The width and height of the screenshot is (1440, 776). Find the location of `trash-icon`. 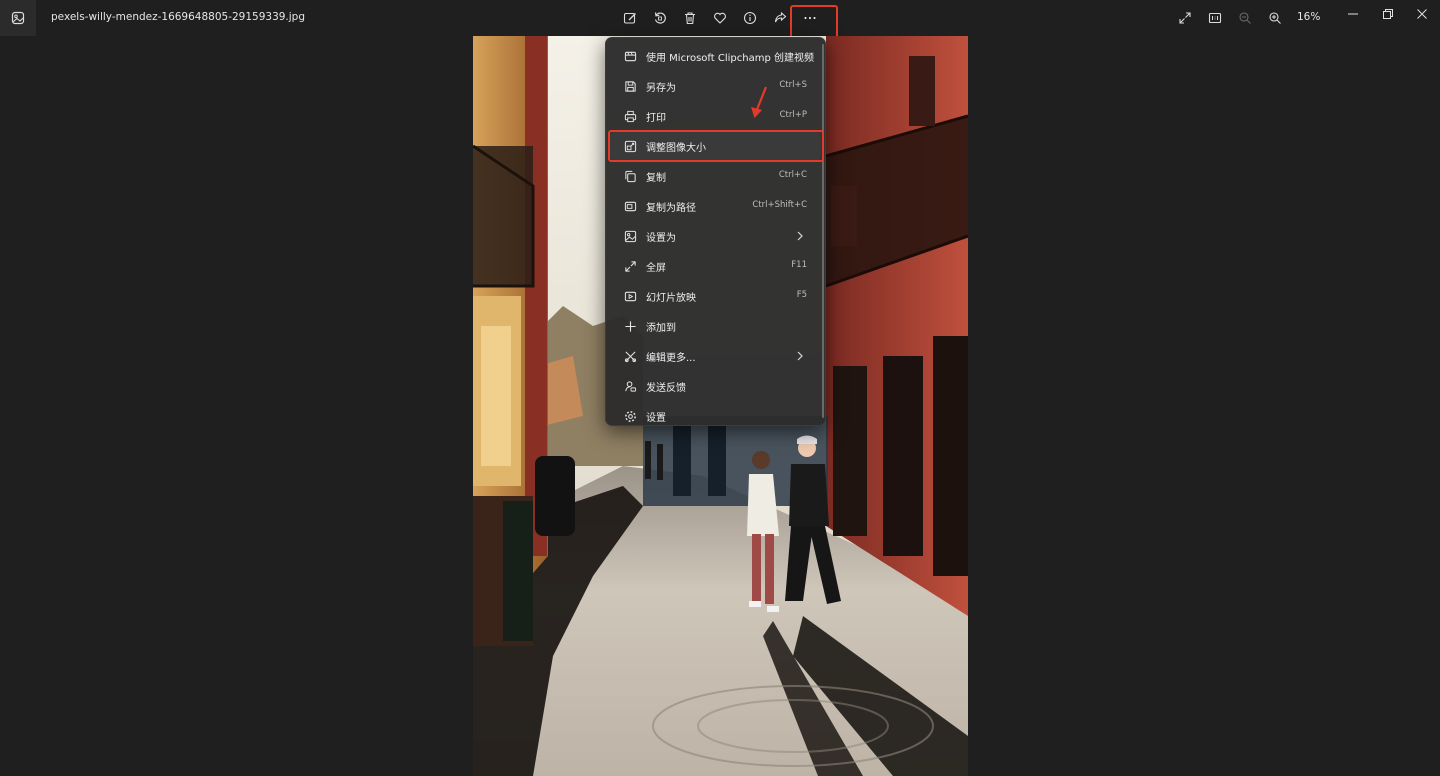

trash-icon is located at coordinates (690, 18).